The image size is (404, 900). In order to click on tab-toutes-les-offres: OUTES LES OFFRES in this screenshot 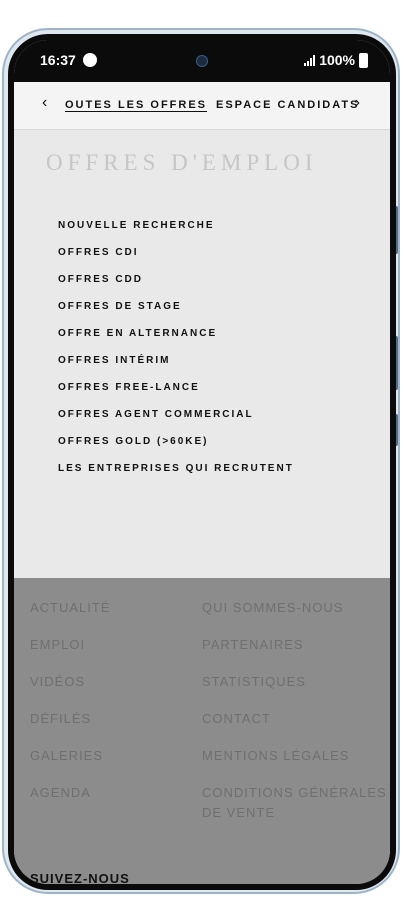, I will do `click(136, 105)`.